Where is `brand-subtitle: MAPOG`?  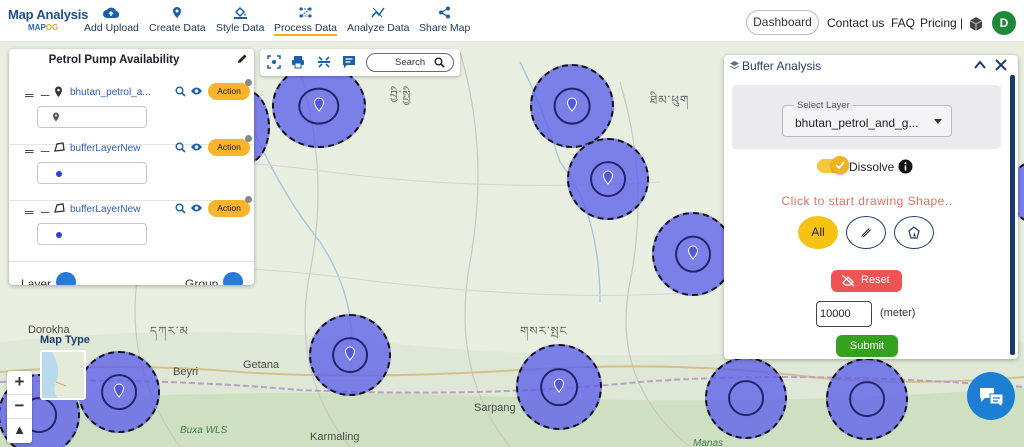
brand-subtitle: MAPOG is located at coordinates (58, 27).